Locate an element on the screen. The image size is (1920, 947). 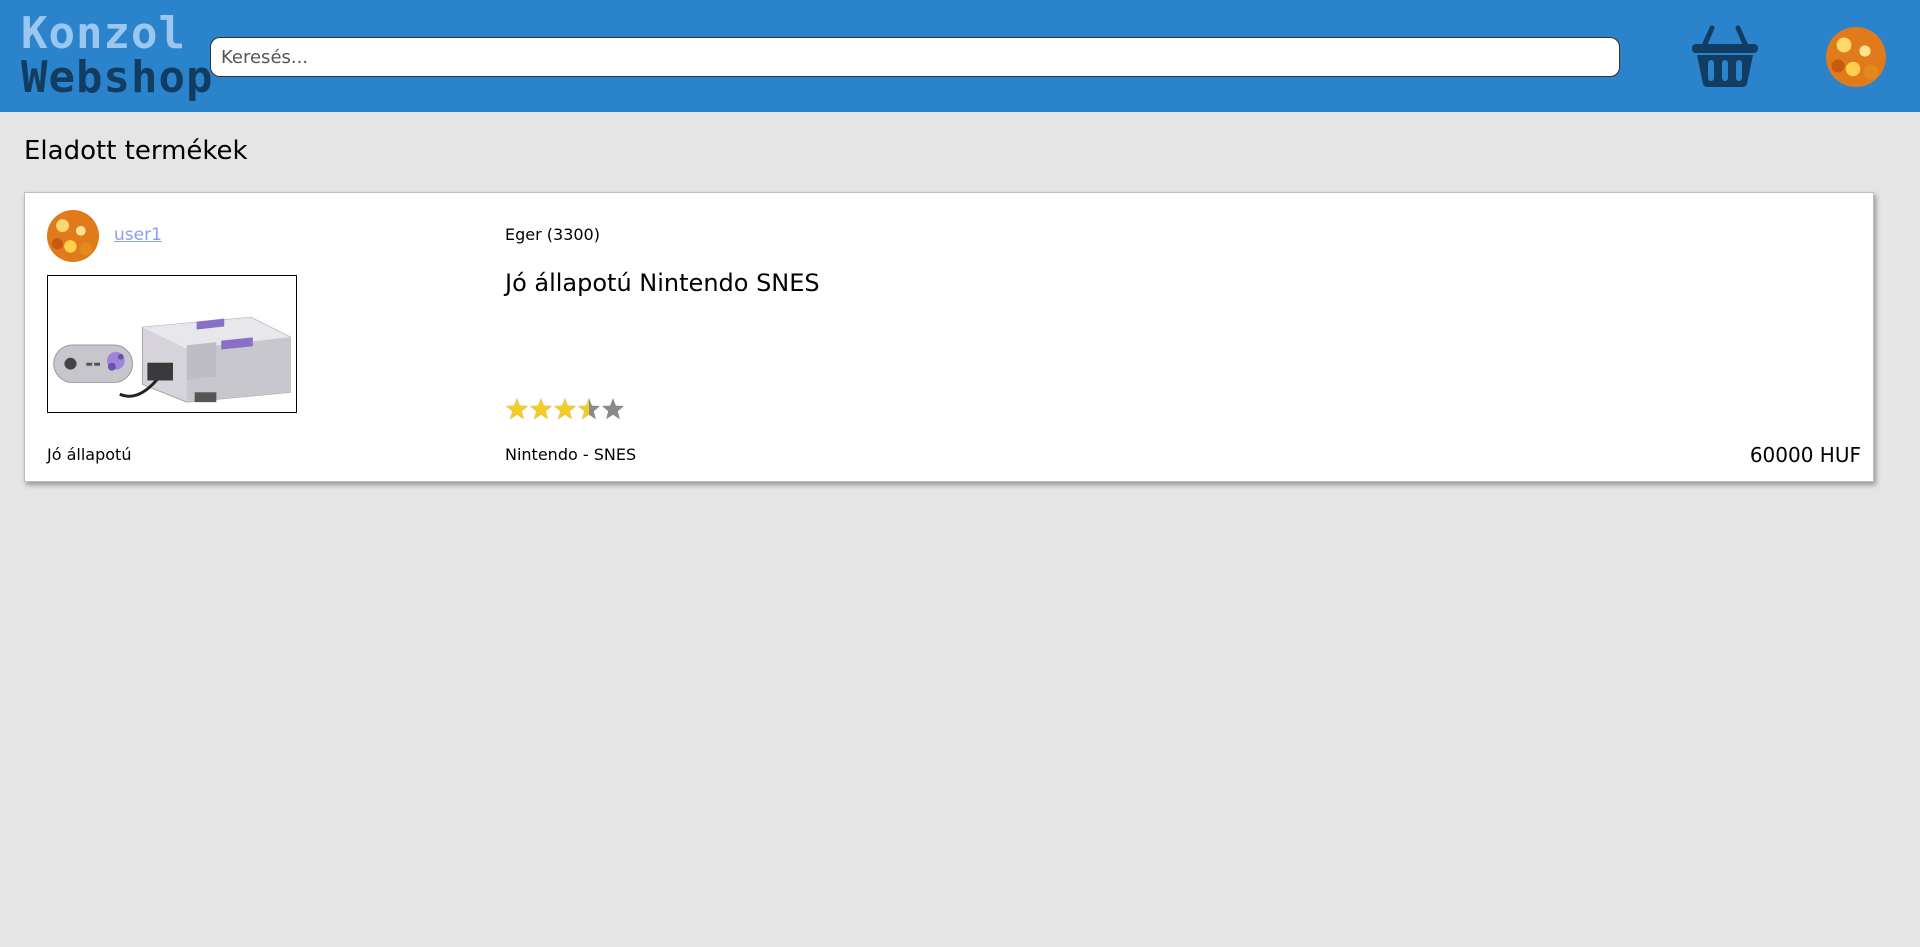
logo-line1: Konzol is located at coordinates (103, 33).